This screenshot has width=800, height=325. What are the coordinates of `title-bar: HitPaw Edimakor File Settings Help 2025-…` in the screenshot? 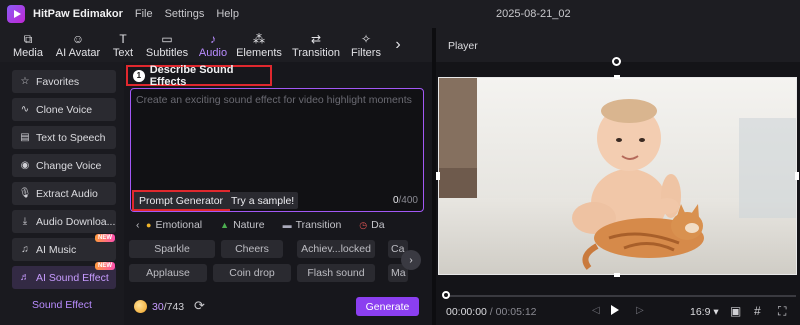 It's located at (400, 14).